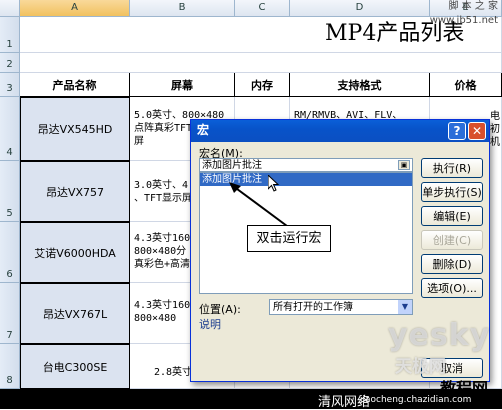  Describe the element at coordinates (404, 165) in the screenshot. I see `macro-picker-icon: ▣` at that location.